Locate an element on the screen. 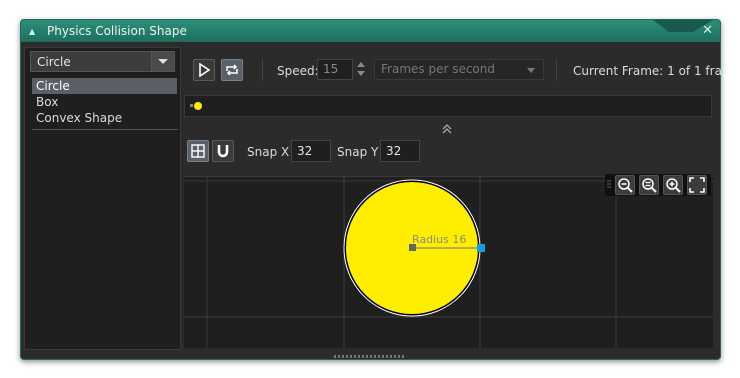 The image size is (740, 378). collapse-up-icon is located at coordinates (447, 129).